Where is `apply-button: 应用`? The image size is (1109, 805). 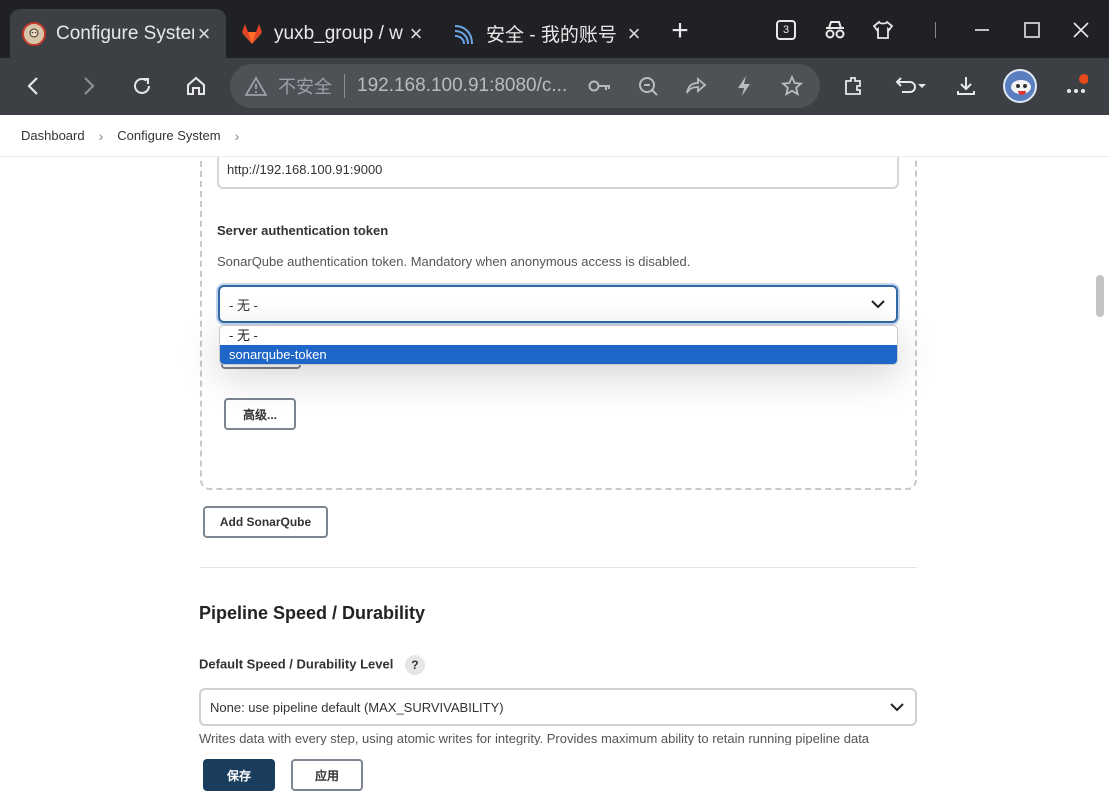
apply-button: 应用 is located at coordinates (327, 775).